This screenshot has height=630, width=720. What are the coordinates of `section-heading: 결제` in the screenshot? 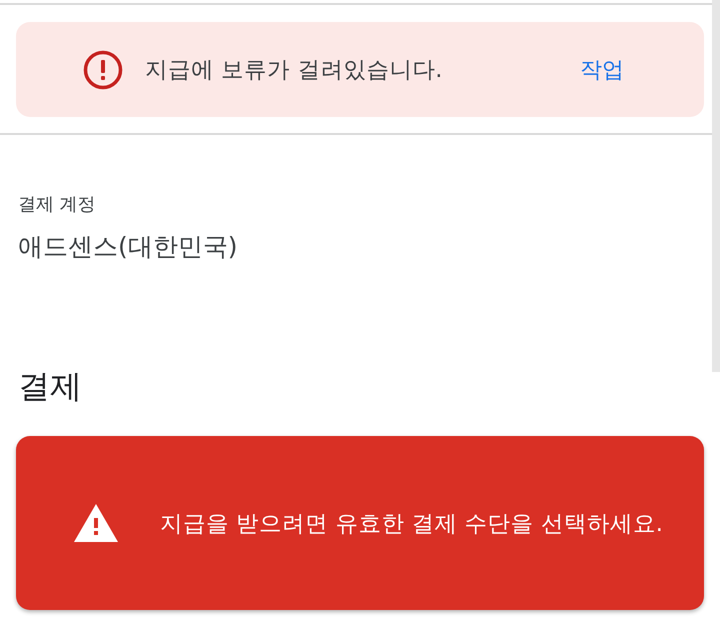 It's located at (50, 386).